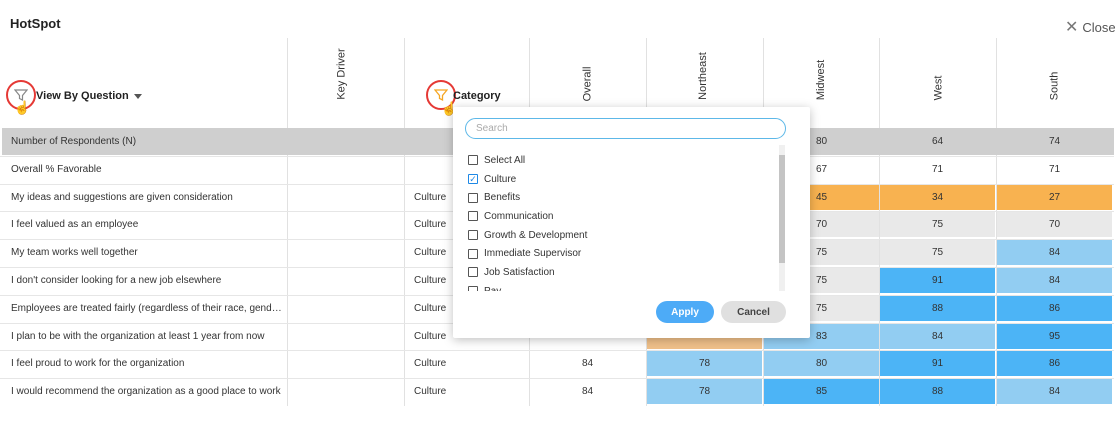 The height and width of the screenshot is (423, 1120). I want to click on column-header-overall: Overall, so click(587, 84).